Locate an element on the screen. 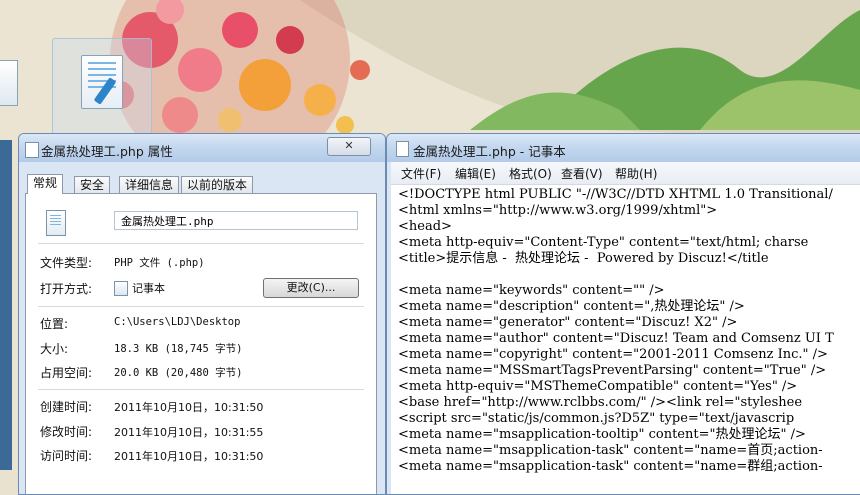  size-value: 18.3 KB (18,745 字节) is located at coordinates (178, 349).